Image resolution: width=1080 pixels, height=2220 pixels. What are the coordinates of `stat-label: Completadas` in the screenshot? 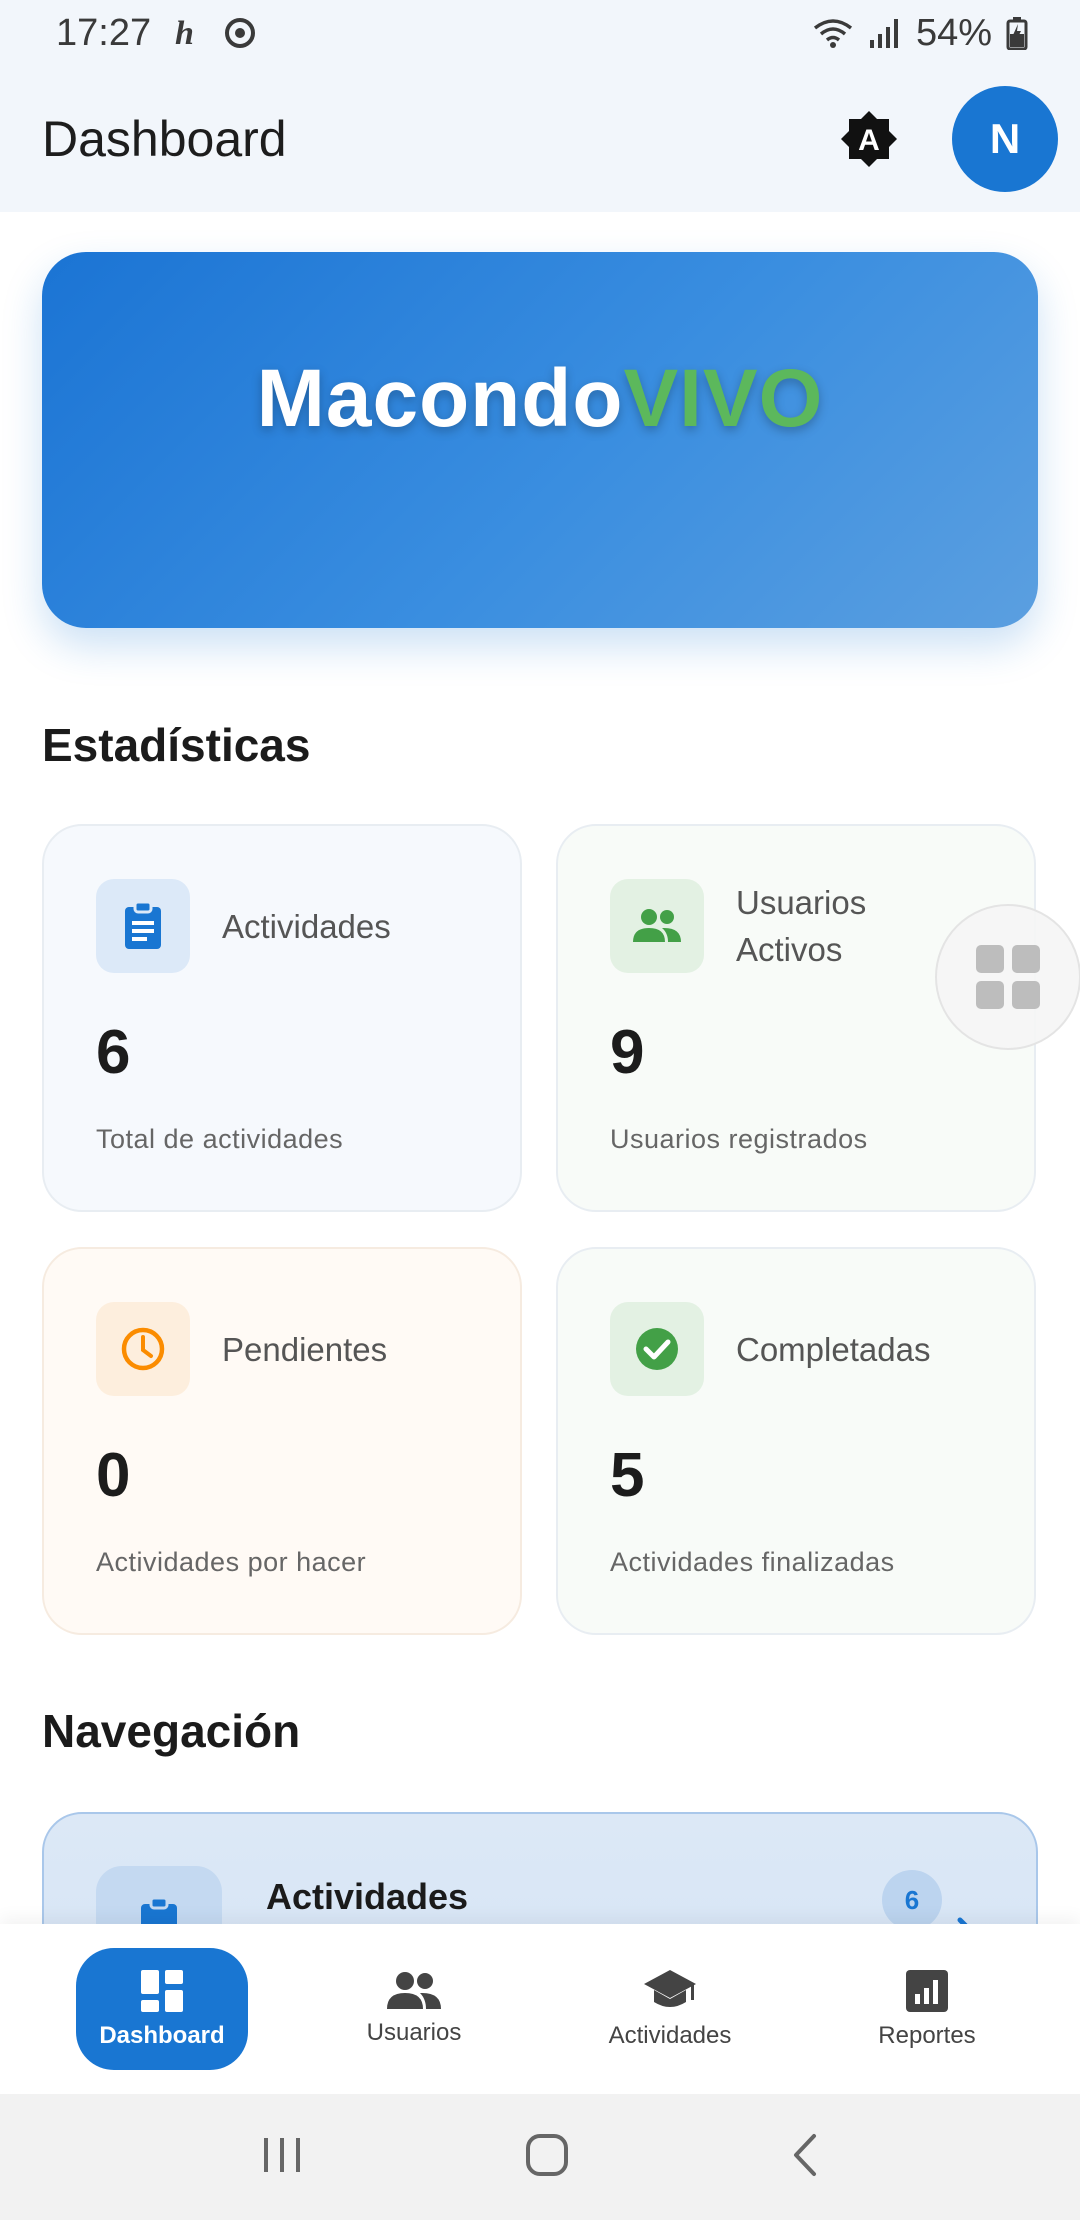 It's located at (833, 1349).